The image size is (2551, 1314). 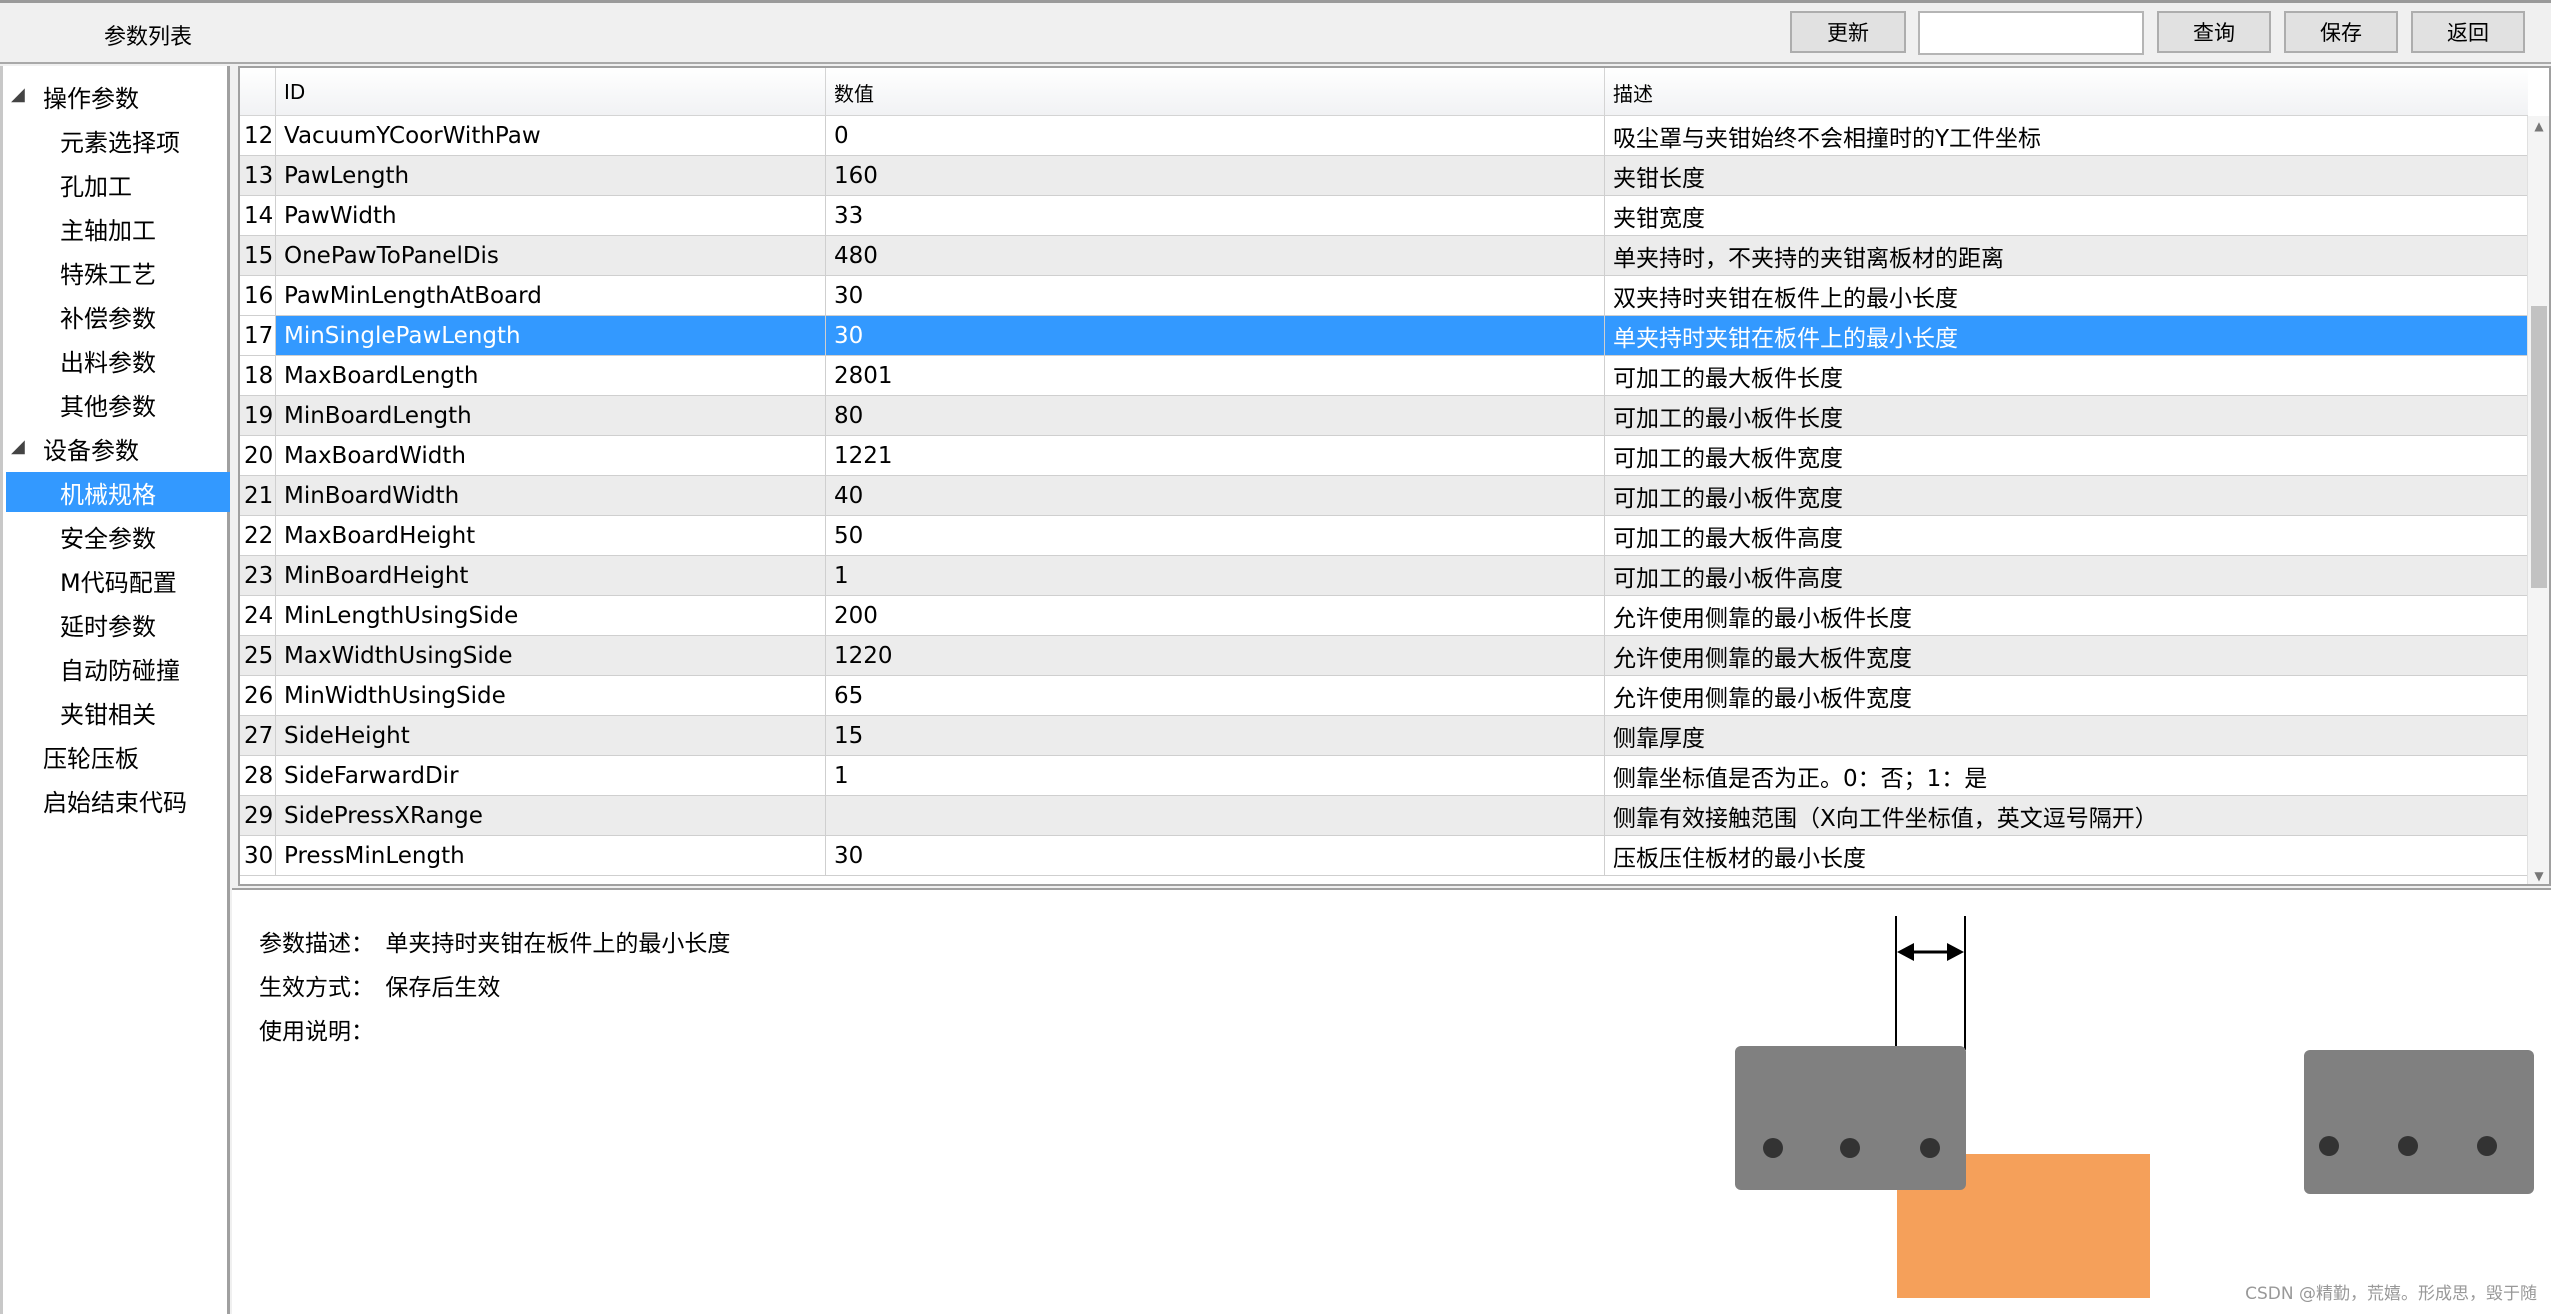 What do you see at coordinates (551, 92) in the screenshot?
I see `column-header-id: ID` at bounding box center [551, 92].